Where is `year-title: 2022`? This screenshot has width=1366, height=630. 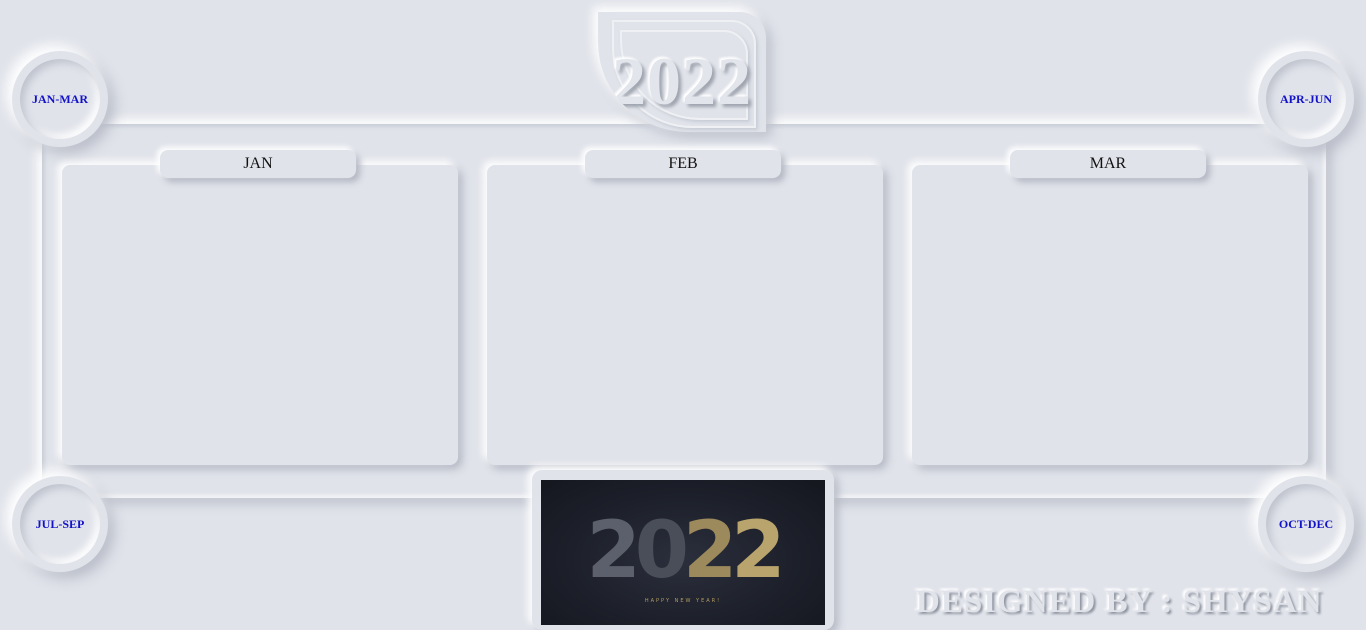
year-title: 2022 is located at coordinates (682, 81).